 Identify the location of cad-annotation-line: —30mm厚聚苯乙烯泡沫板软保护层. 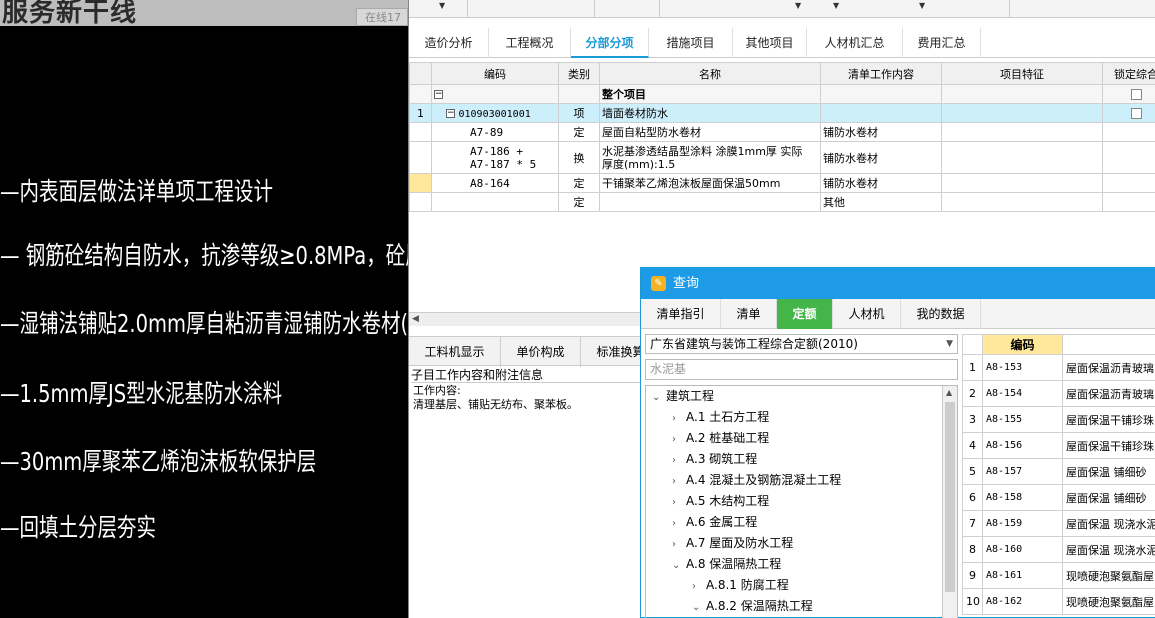
(158, 461).